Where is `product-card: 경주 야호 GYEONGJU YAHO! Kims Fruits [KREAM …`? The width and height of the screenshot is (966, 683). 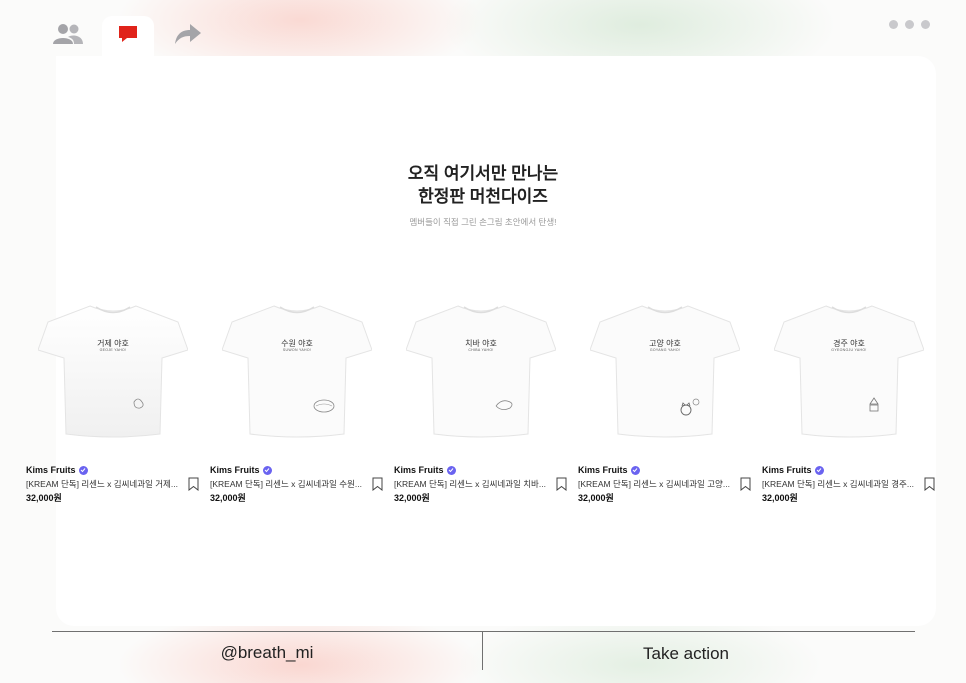
product-card: 경주 야호 GYEONGJU YAHO! Kims Fruits [KREAM … is located at coordinates (848, 398).